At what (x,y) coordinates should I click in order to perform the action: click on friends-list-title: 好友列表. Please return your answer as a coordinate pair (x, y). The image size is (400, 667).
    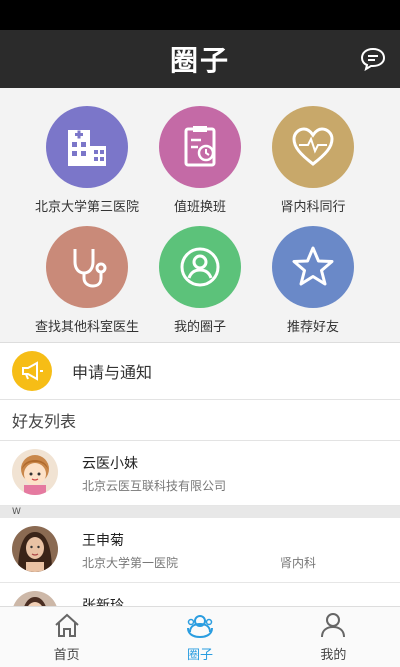
    Looking at the image, I should click on (200, 420).